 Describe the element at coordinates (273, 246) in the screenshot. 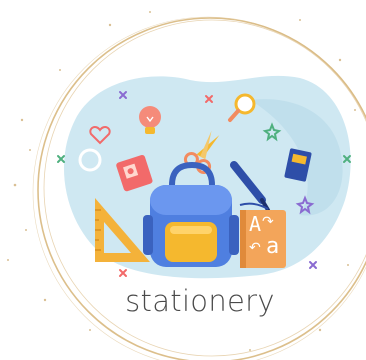

I see `book-letter-bottom: a` at that location.